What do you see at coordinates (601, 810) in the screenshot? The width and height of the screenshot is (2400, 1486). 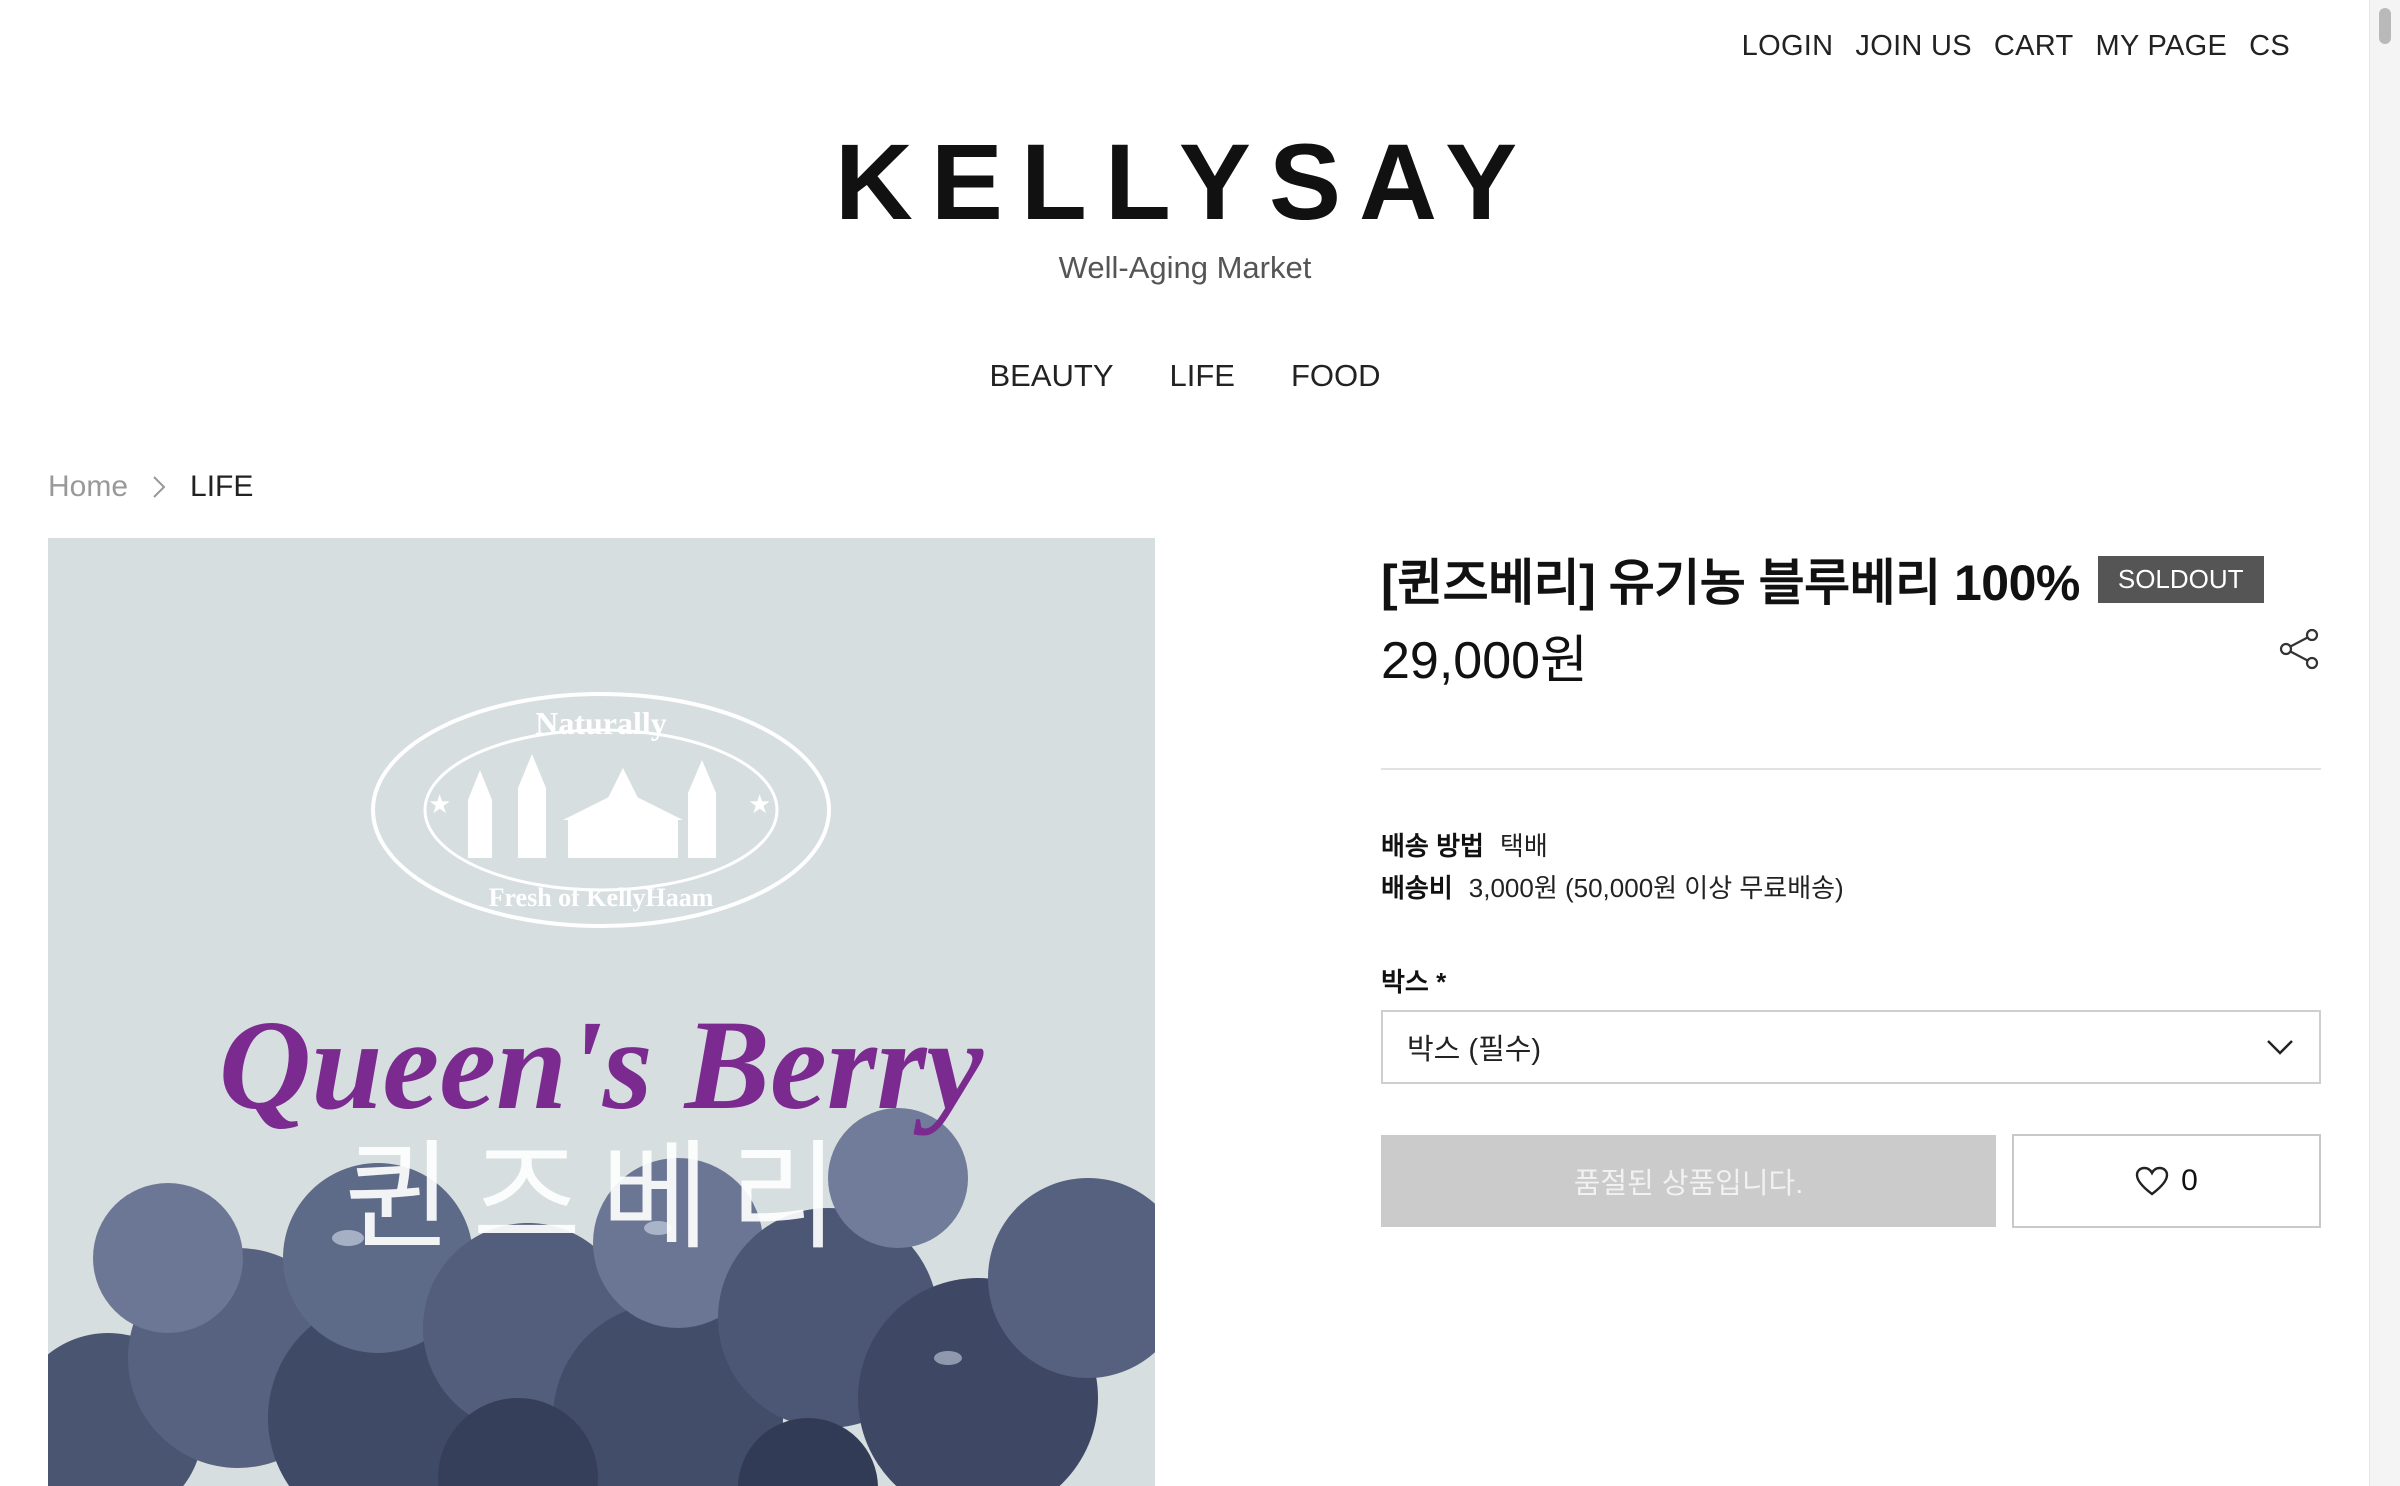 I see `naturally-seal-logo: ★ ★ Naturally Fresh of KellyHaam` at bounding box center [601, 810].